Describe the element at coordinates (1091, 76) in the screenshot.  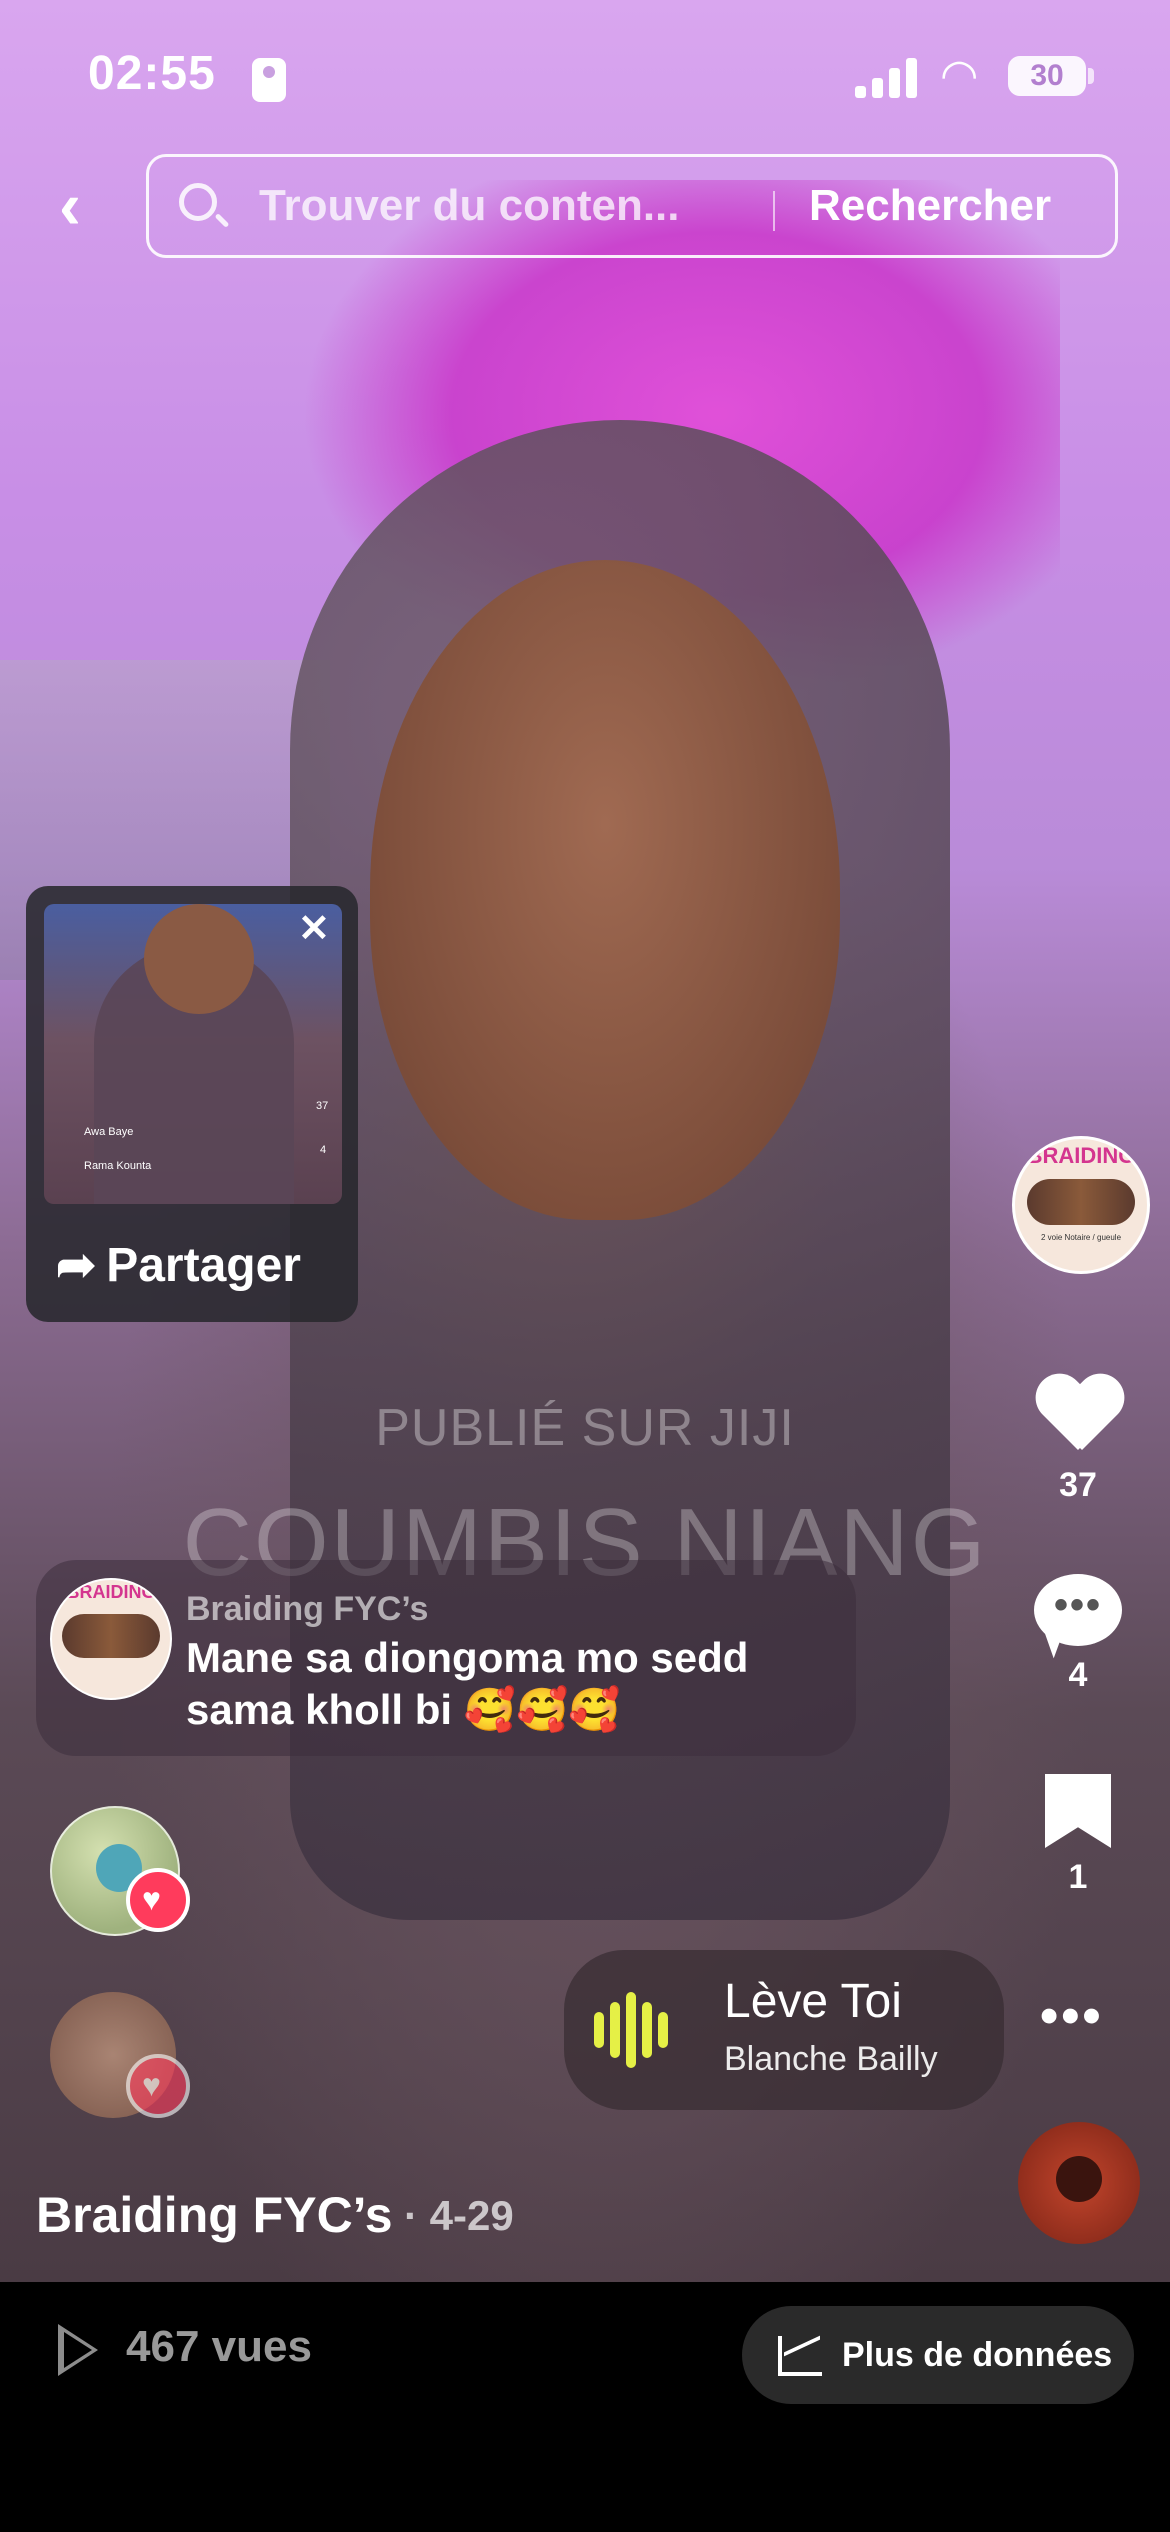
I see `battery-tip` at that location.